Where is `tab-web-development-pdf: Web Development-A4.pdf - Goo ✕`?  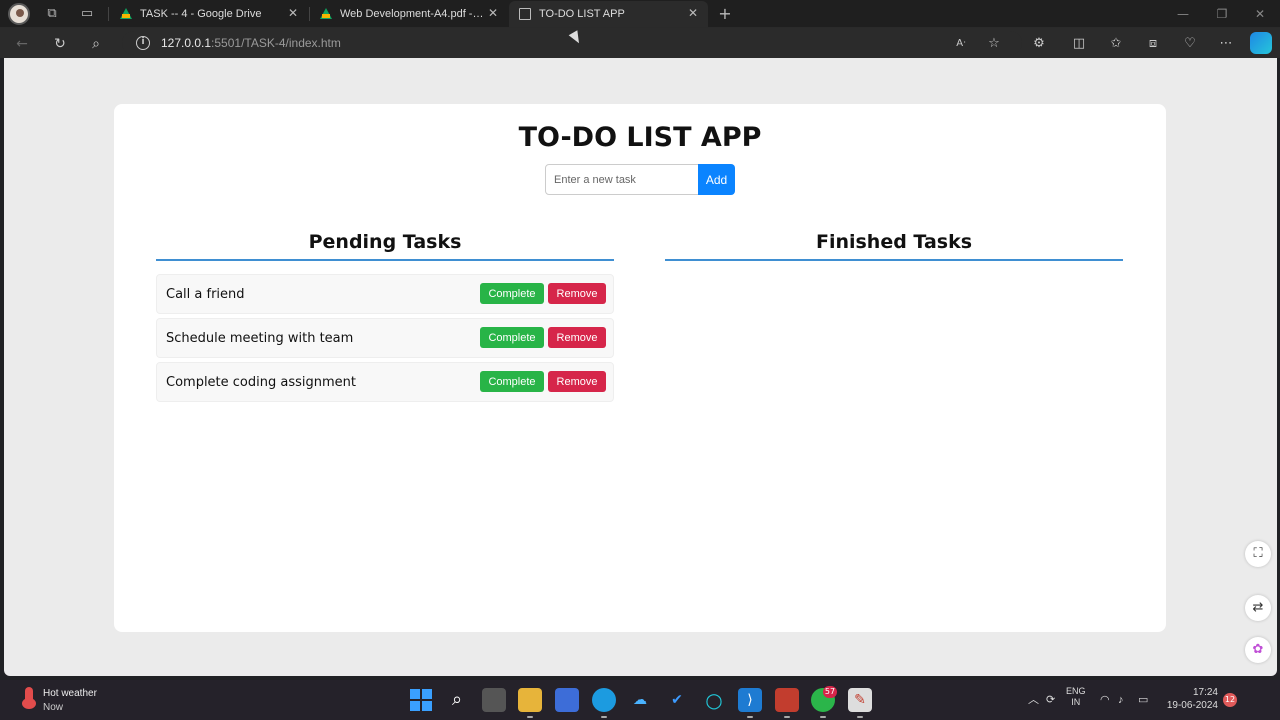 tab-web-development-pdf: Web Development-A4.pdf - Goo ✕ is located at coordinates (409, 14).